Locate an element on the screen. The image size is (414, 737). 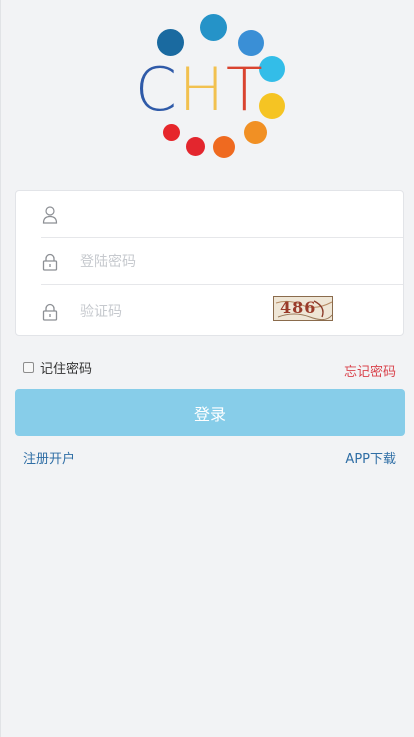
captcha-row: 486 is located at coordinates (209, 311).